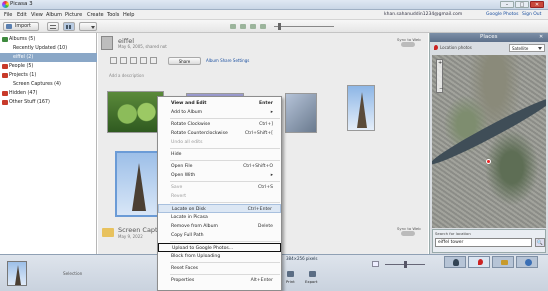 The image size is (548, 291). What do you see at coordinates (537, 4) in the screenshot?
I see `close-button: ✕` at bounding box center [537, 4].